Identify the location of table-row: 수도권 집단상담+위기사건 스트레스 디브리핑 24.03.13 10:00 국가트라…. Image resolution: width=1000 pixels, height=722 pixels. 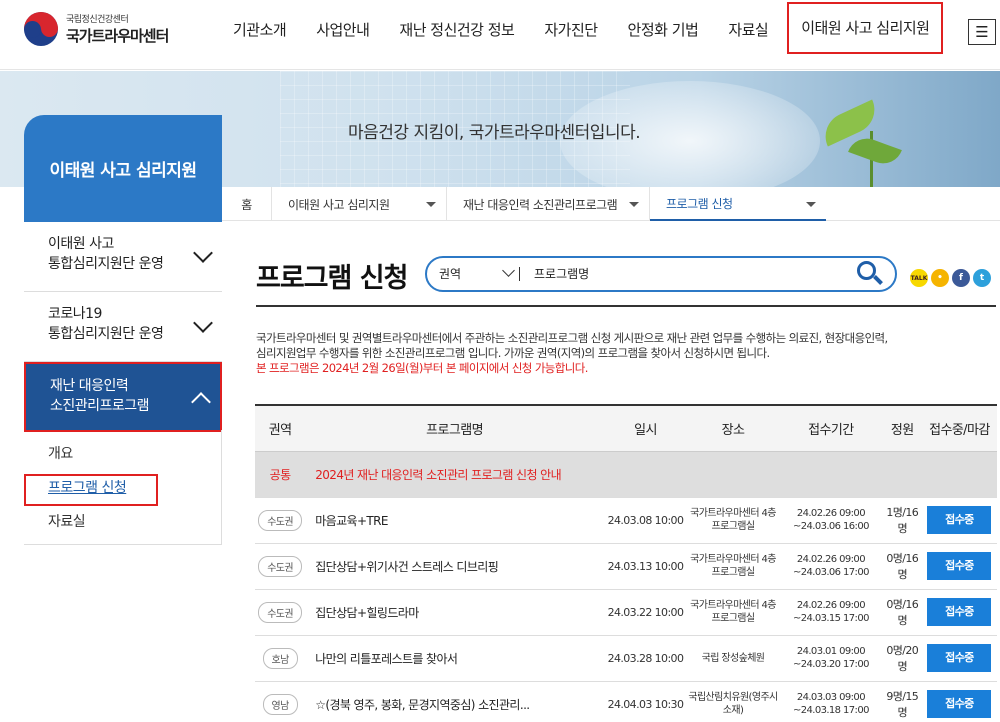
(626, 566).